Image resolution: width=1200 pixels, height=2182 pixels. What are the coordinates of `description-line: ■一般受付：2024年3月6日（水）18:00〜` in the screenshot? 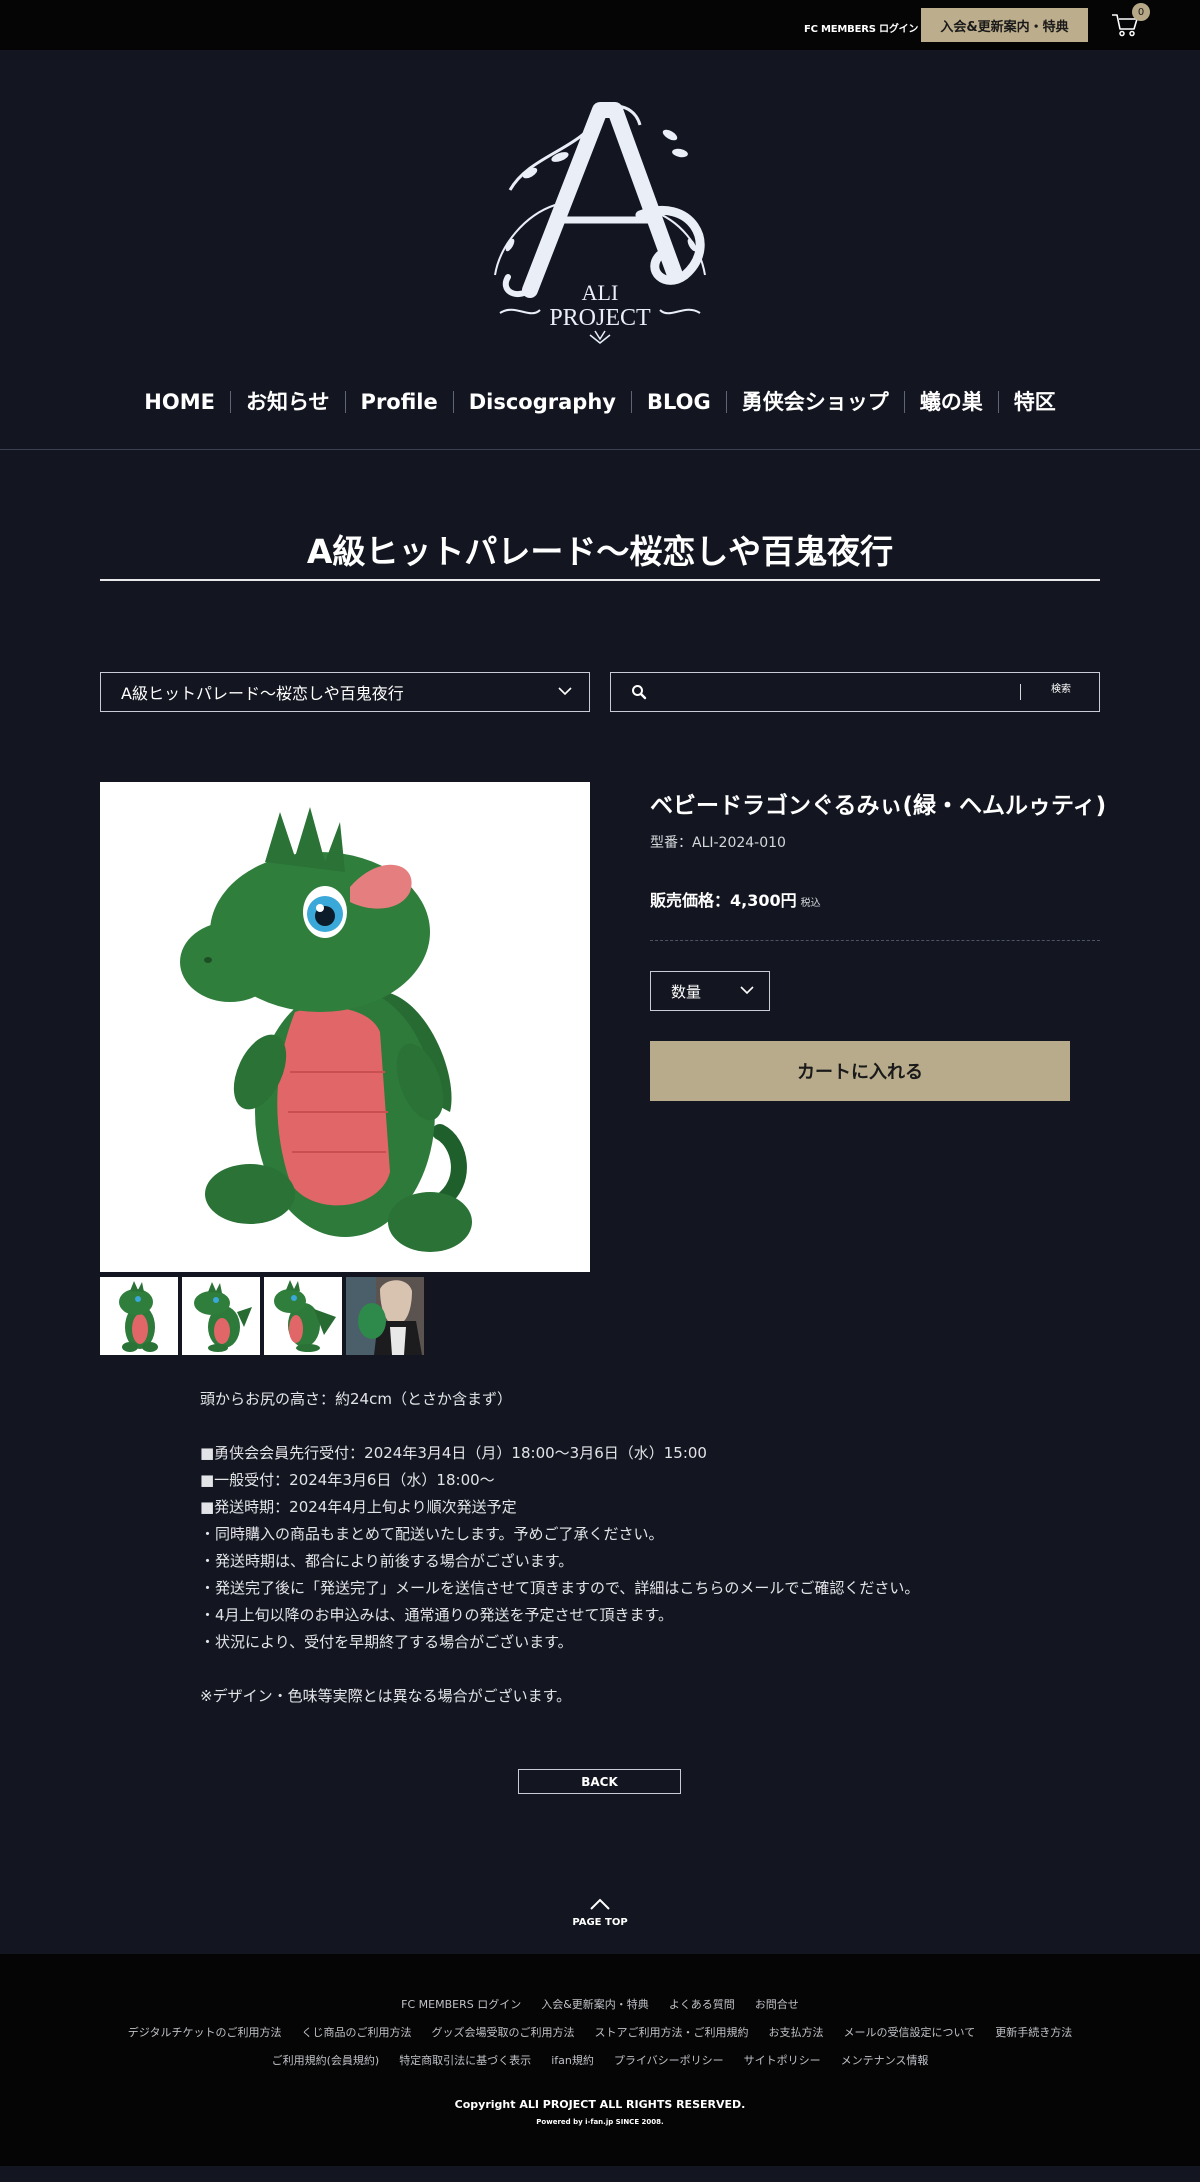 It's located at (347, 1480).